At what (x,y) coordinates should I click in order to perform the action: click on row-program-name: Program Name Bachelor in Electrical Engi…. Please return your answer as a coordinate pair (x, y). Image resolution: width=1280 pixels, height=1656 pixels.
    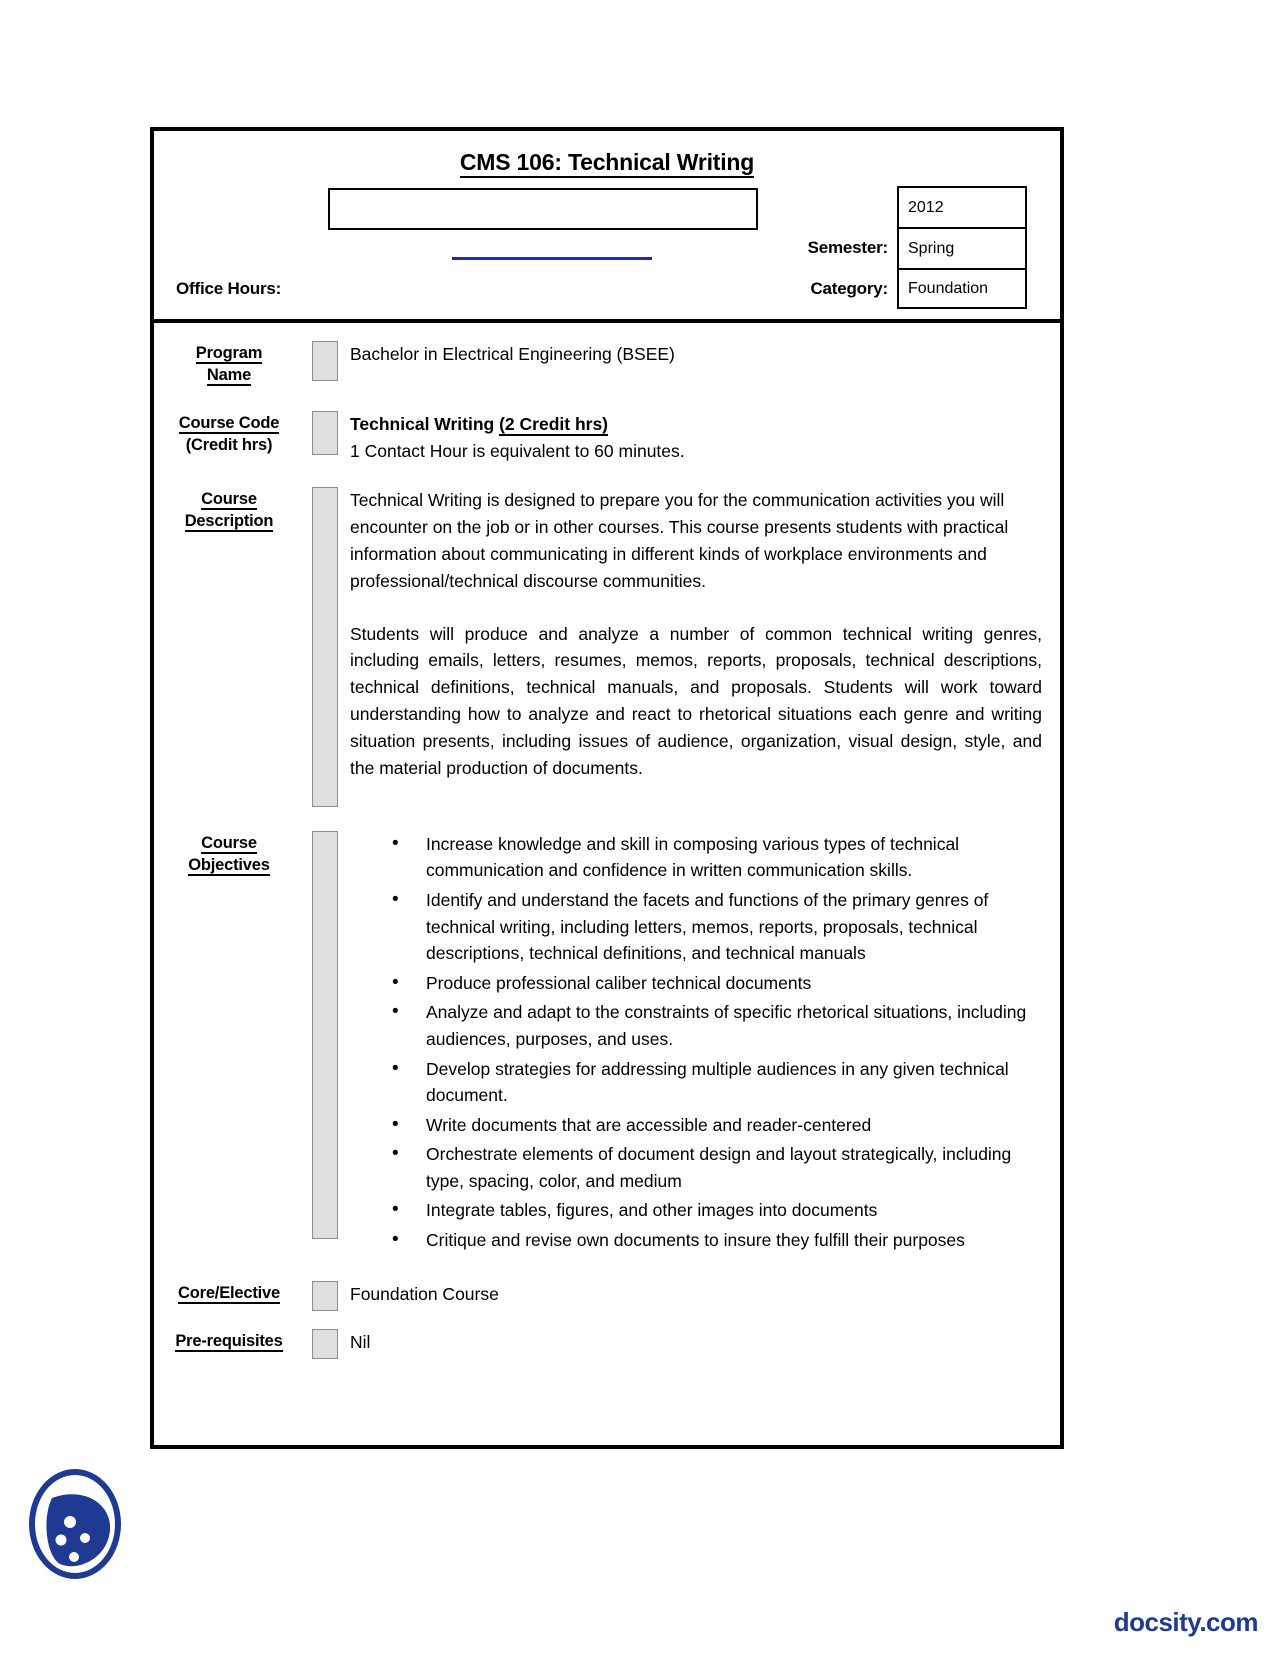
    Looking at the image, I should click on (607, 364).